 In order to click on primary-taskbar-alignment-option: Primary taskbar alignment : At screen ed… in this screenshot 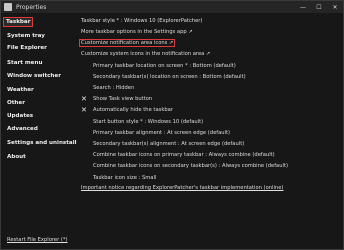, I will do `click(161, 133)`.